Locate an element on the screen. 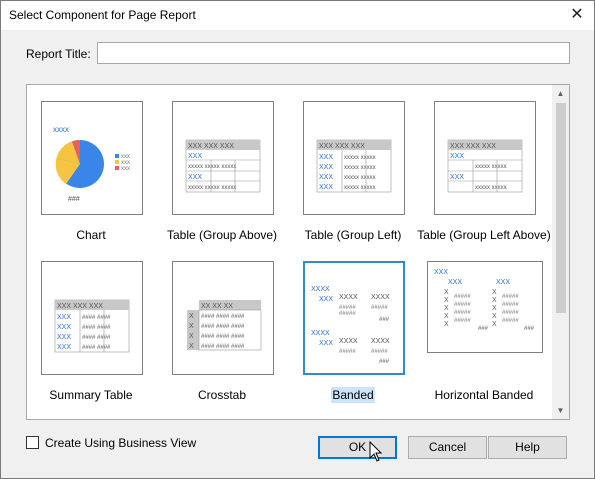 This screenshot has height=479, width=595. component-label-chart: Chart is located at coordinates (91, 235).